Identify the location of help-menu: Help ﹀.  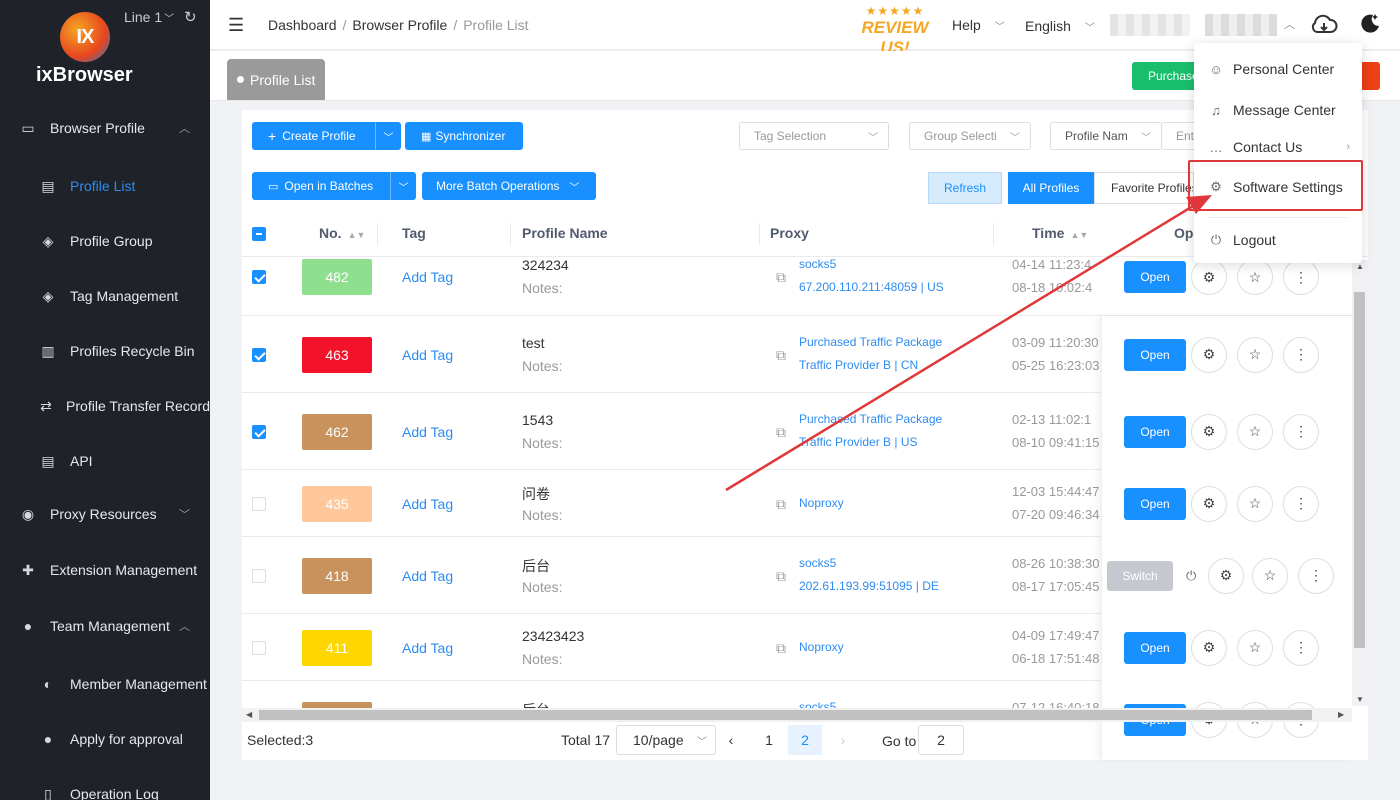
(978, 25).